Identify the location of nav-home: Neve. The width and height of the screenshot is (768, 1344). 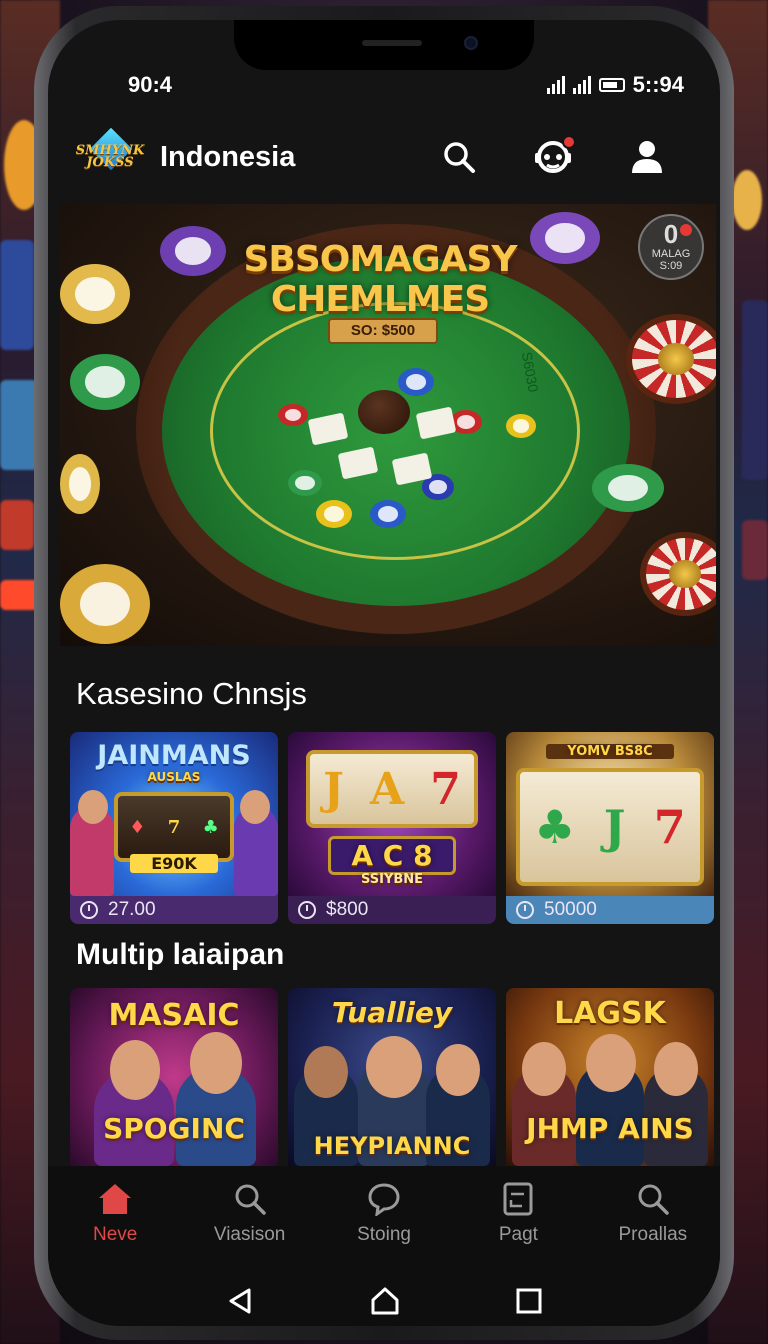
(115, 1214).